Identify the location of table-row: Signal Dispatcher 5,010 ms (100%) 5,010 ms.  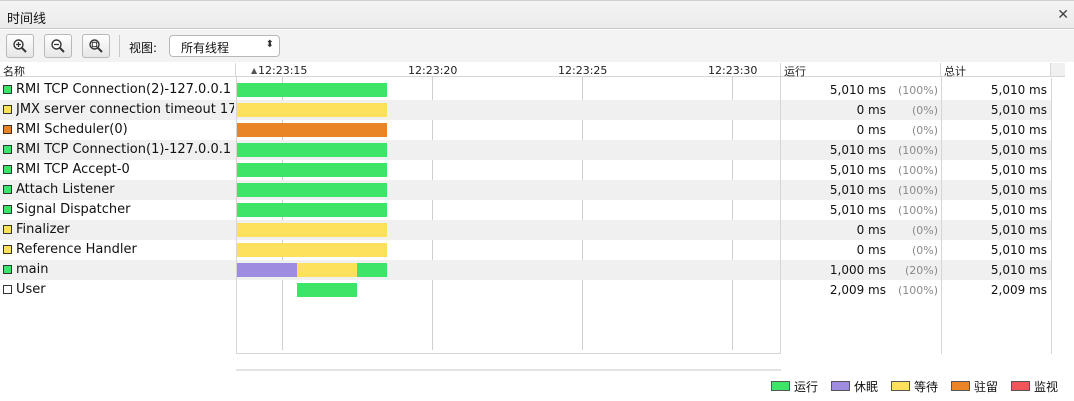
(525, 210).